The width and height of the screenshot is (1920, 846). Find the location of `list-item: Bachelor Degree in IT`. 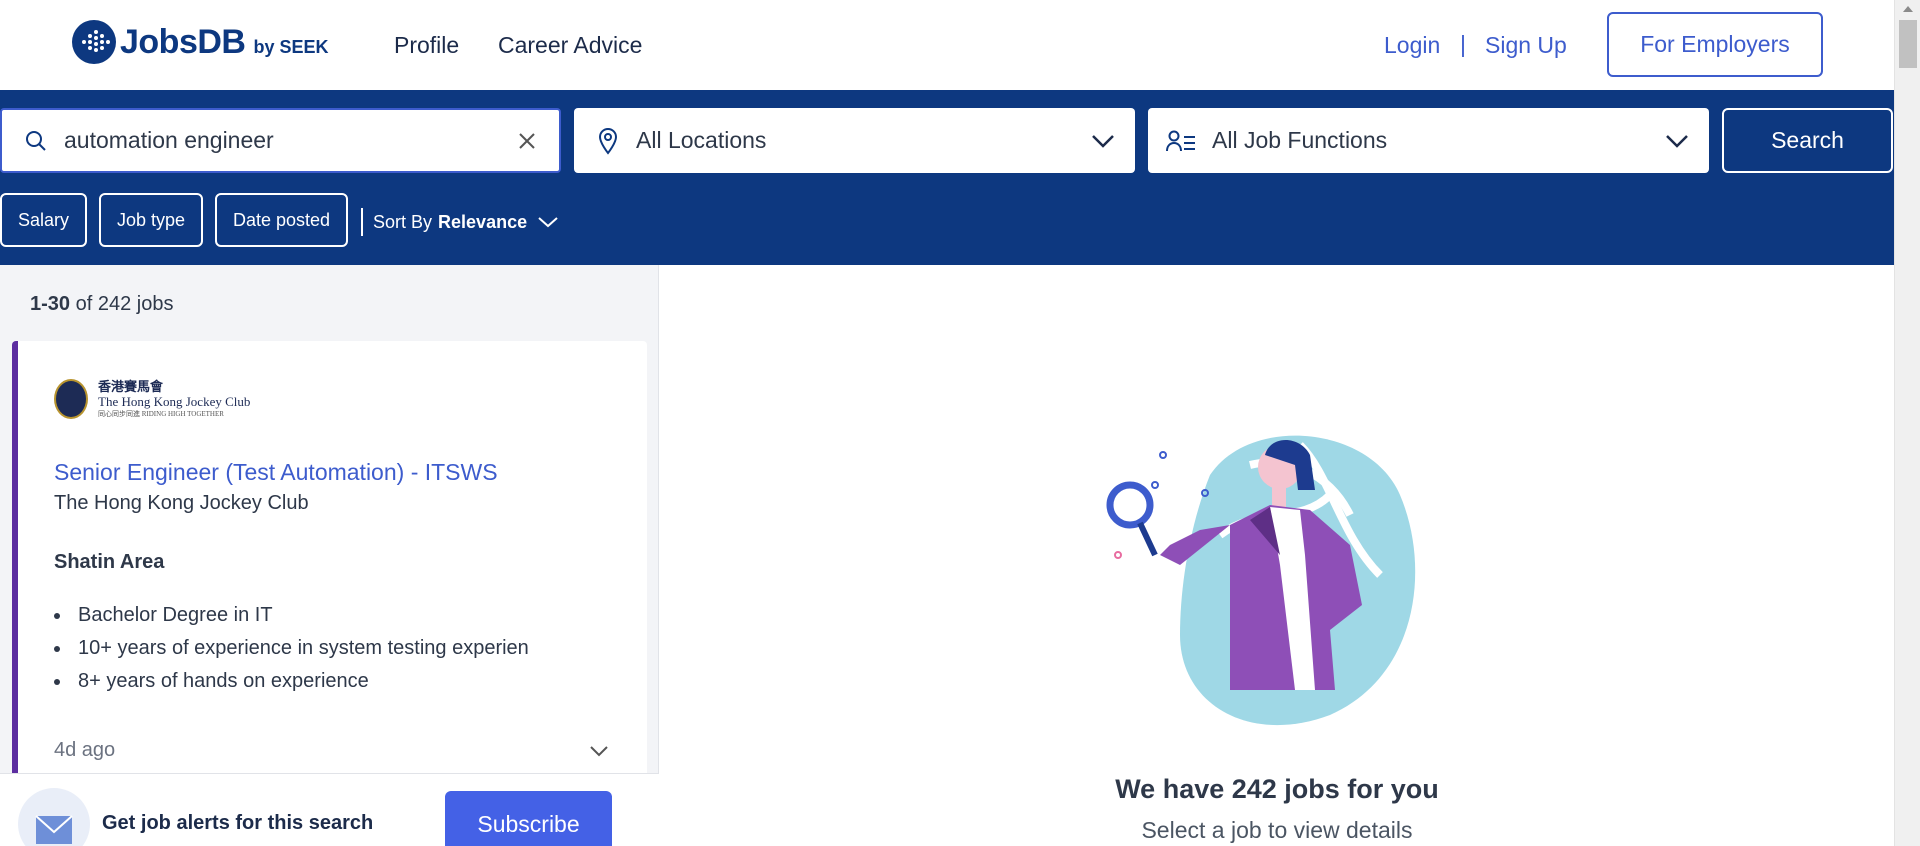

list-item: Bachelor Degree in IT is located at coordinates (291, 615).